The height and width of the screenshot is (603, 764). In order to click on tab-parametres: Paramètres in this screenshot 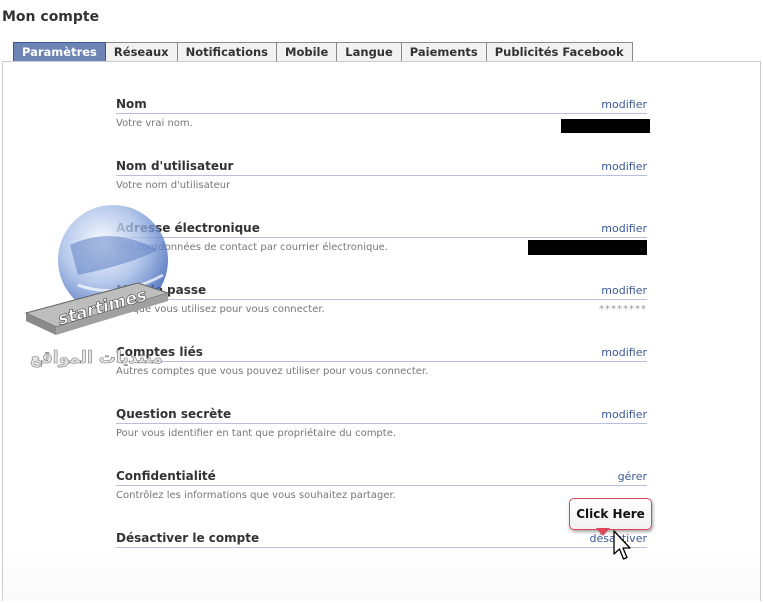, I will do `click(59, 52)`.